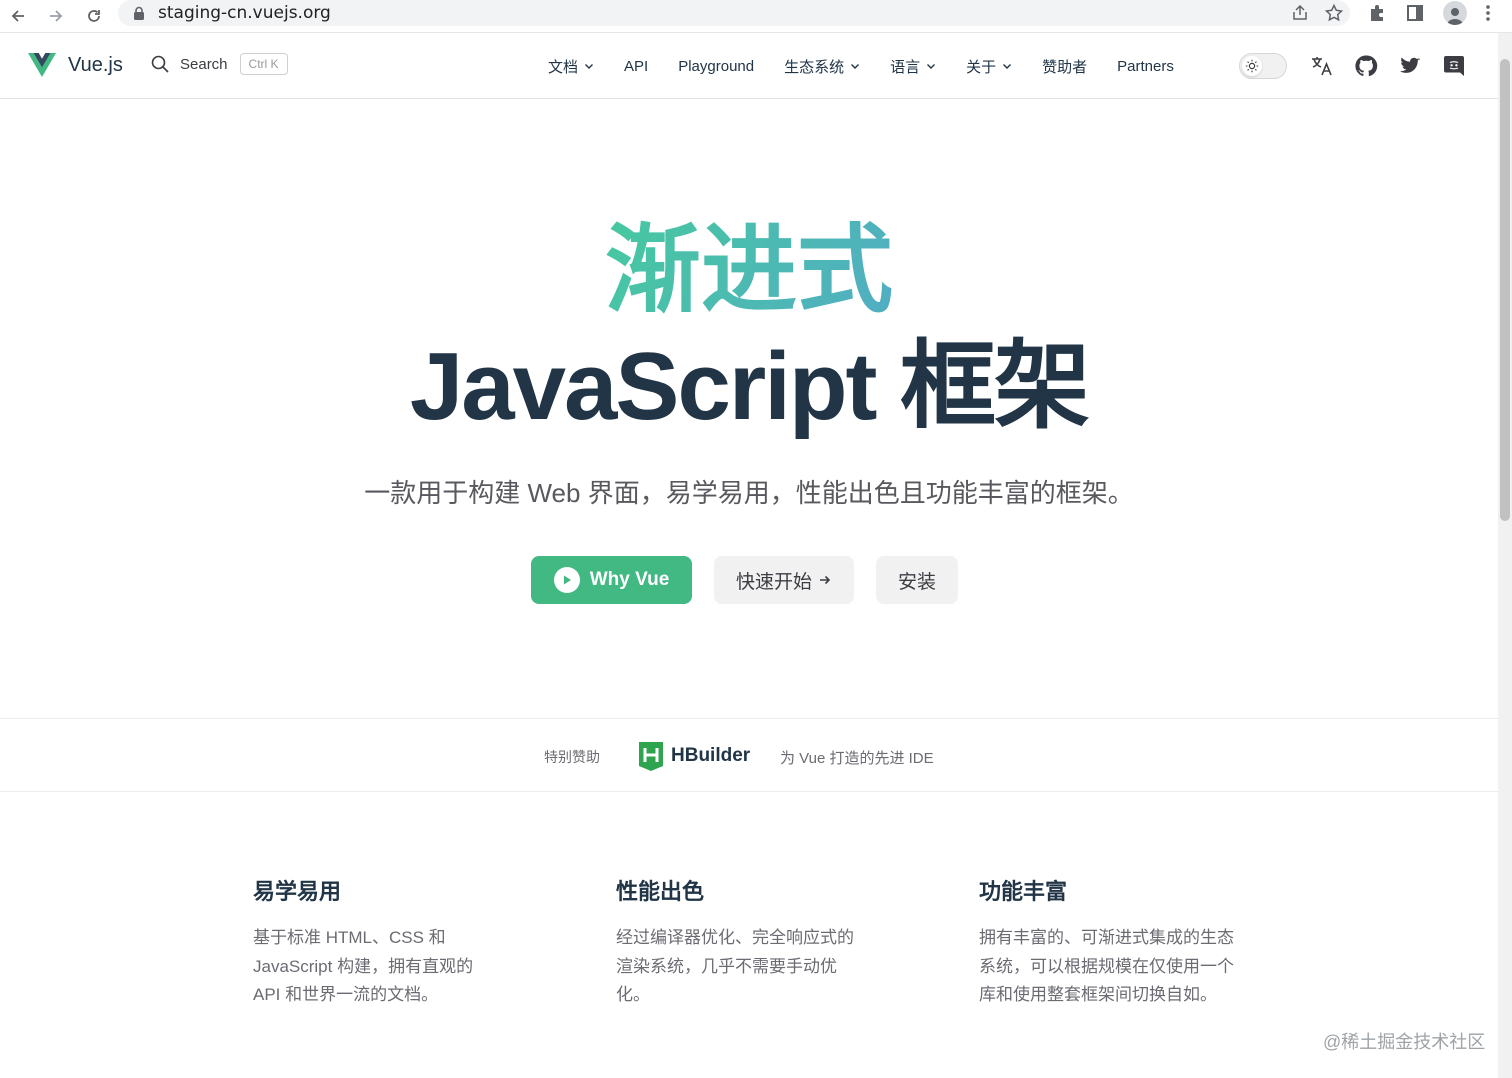  I want to click on why-vue-label: Why Vue, so click(629, 579).